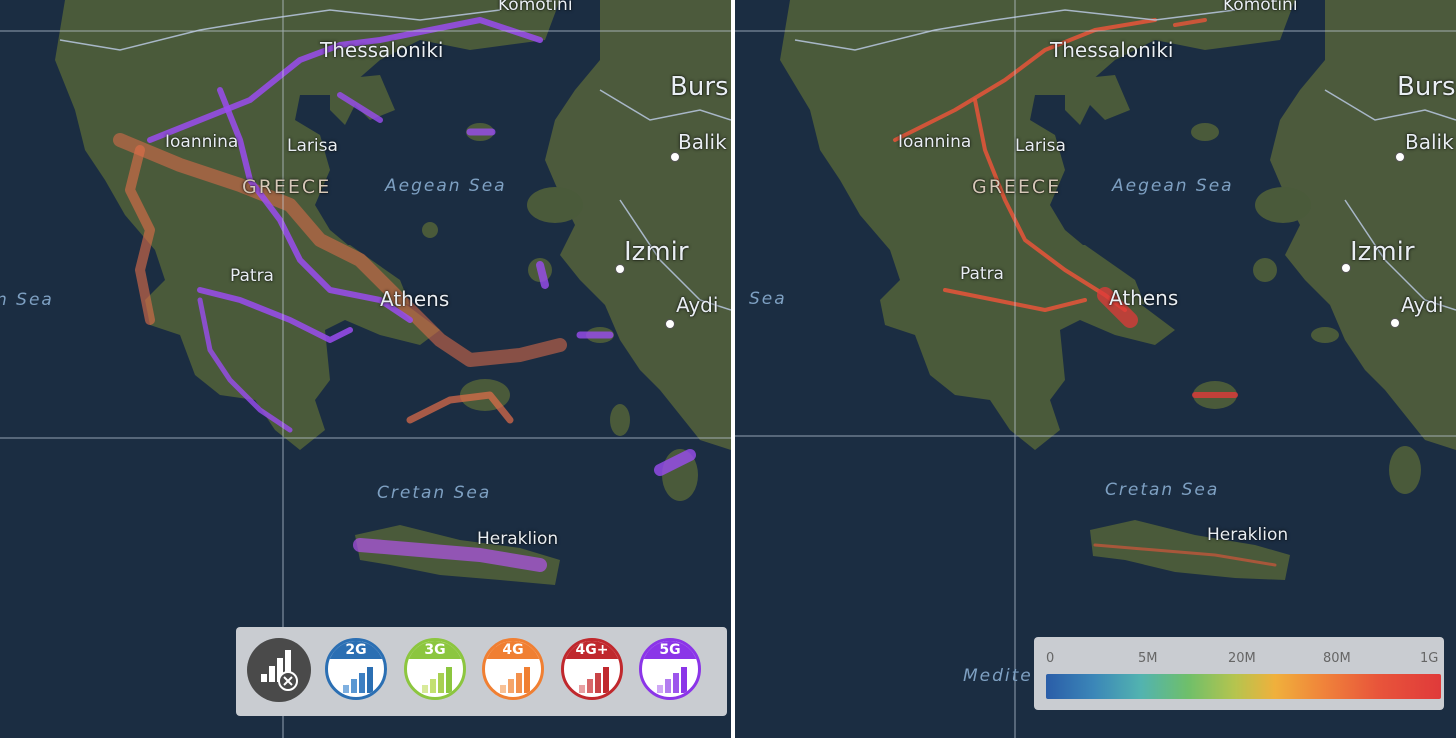  I want to click on speed-legend: 0 5M 20M 80M 1G, so click(1239, 673).